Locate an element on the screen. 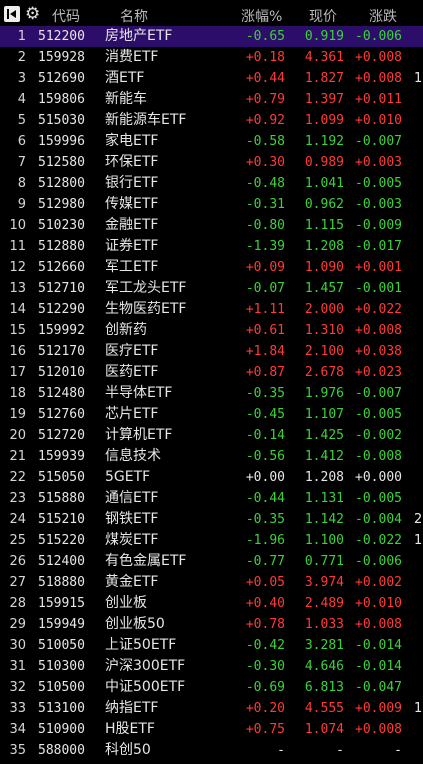 The width and height of the screenshot is (423, 764). security-code: 510300 is located at coordinates (61, 666).